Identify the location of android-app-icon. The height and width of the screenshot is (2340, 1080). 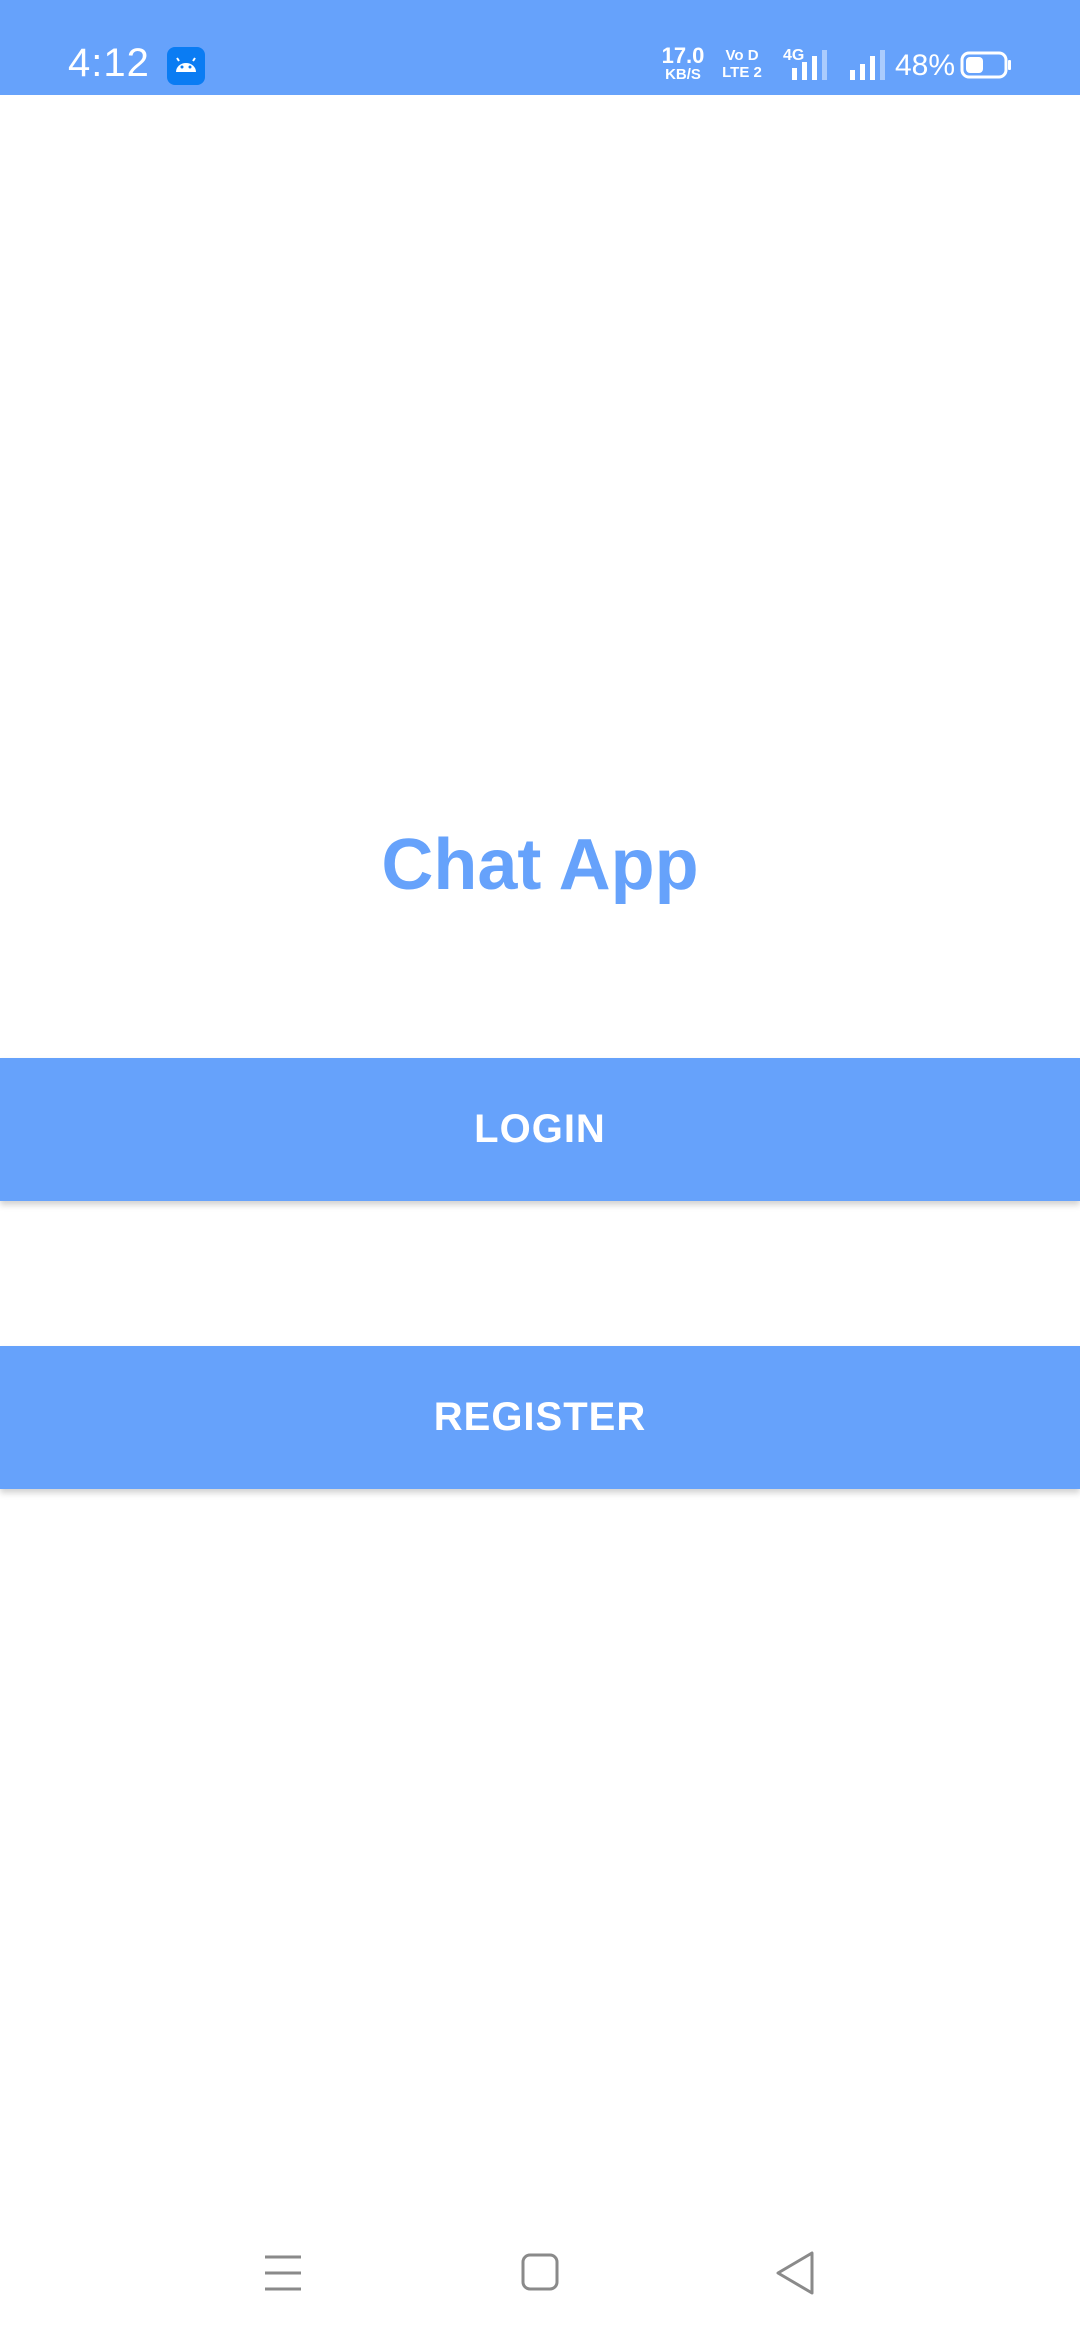
(186, 66).